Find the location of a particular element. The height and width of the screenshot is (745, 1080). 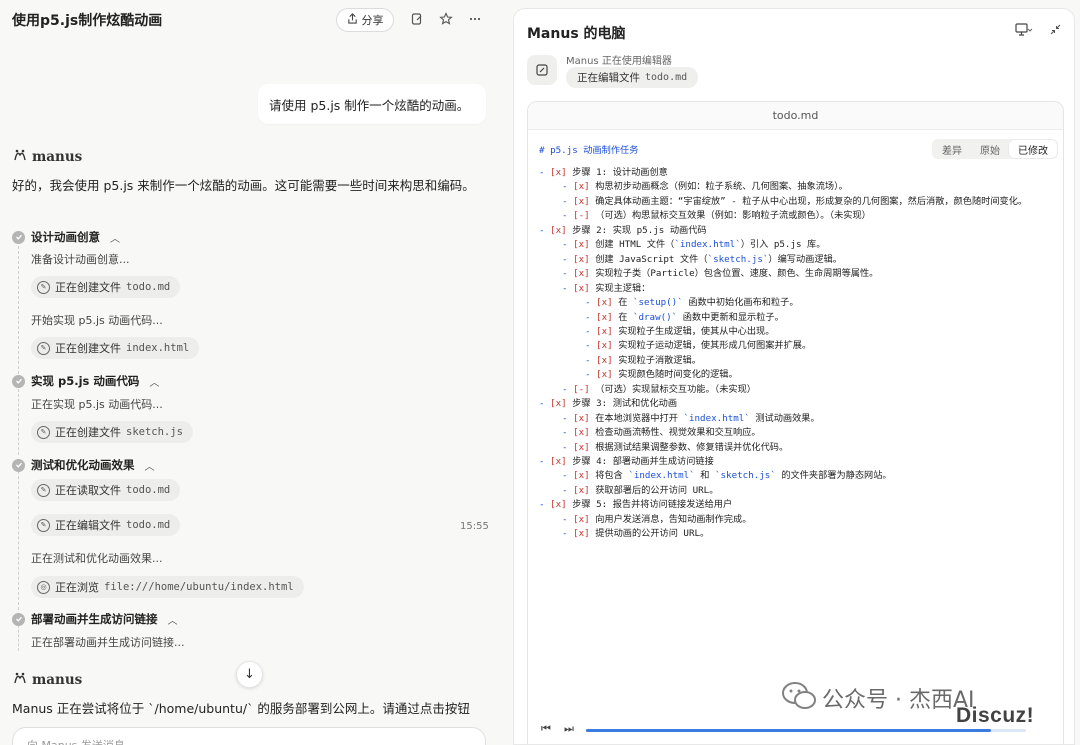

md-text: 实现粒子运动逻辑，使其形成几何图案并扩展。 is located at coordinates (715, 346).